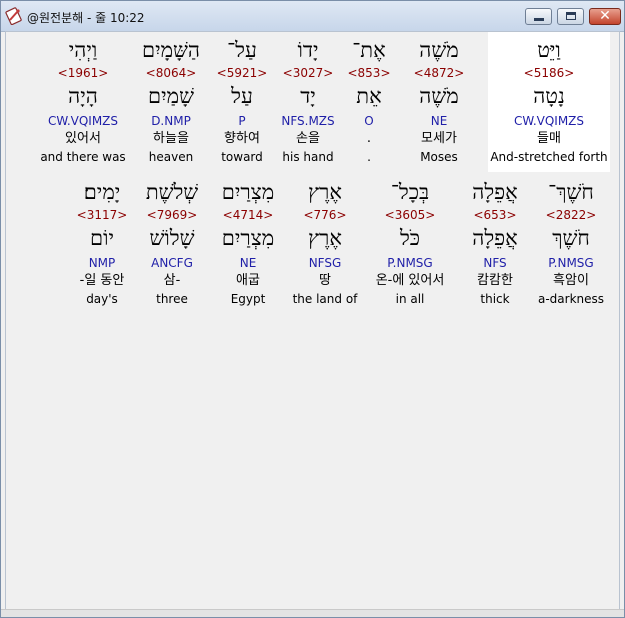  What do you see at coordinates (539, 19) in the screenshot?
I see `minimize-icon` at bounding box center [539, 19].